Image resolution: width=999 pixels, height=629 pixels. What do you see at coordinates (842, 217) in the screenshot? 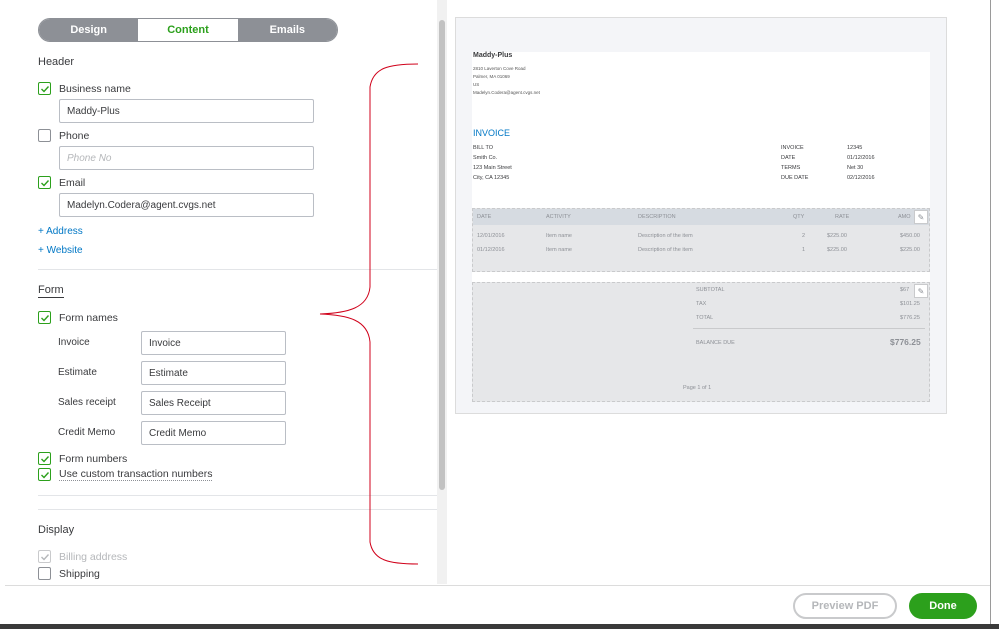
I see `column-header: RATE` at bounding box center [842, 217].